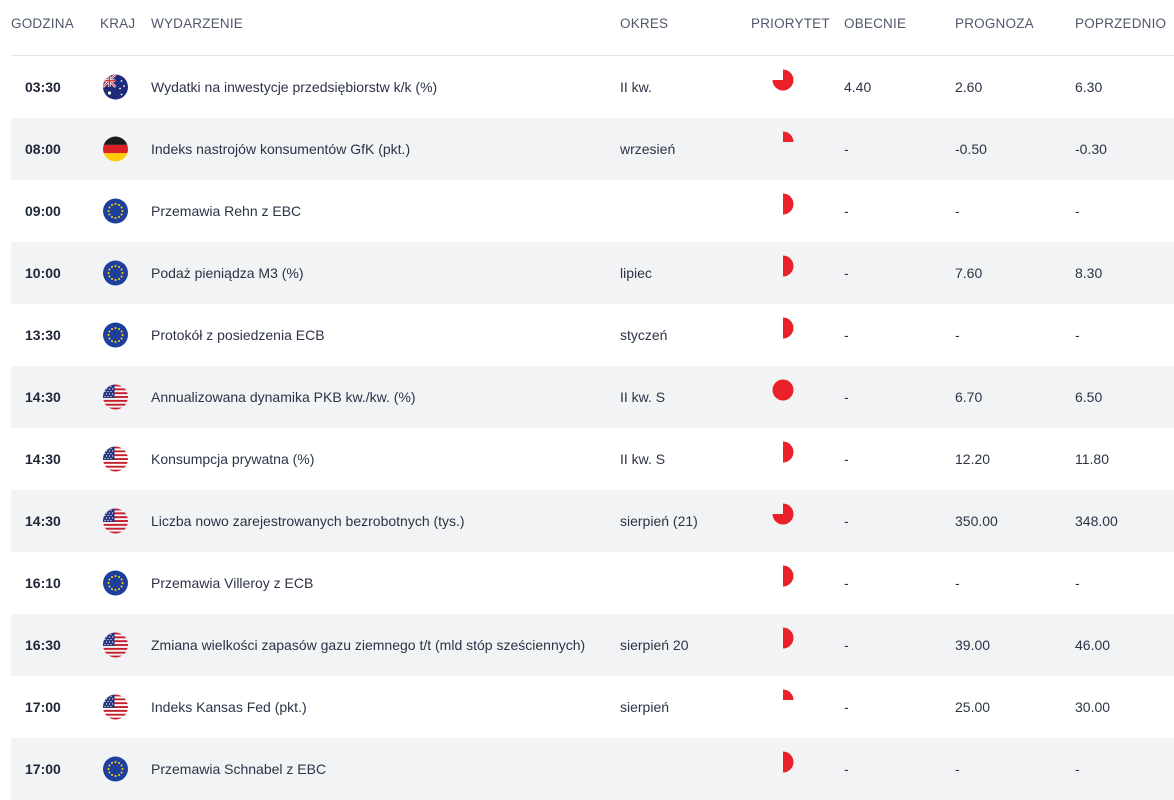 This screenshot has width=1174, height=800. What do you see at coordinates (644, 335) in the screenshot?
I see `event-period: styczeń` at bounding box center [644, 335].